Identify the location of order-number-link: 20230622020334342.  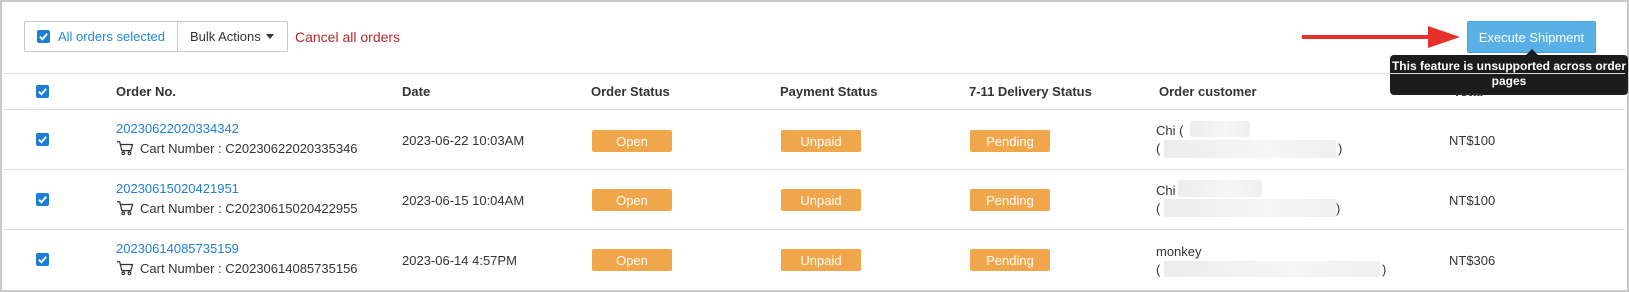
(177, 128).